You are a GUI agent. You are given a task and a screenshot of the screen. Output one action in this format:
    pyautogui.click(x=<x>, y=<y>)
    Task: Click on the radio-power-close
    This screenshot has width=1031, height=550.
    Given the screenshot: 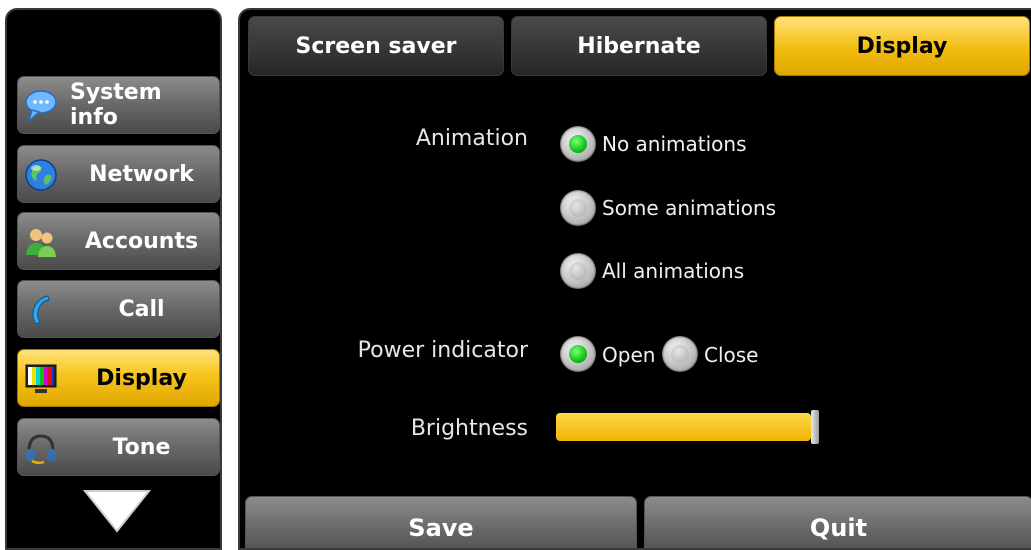 What is the action you would take?
    pyautogui.click(x=680, y=354)
    